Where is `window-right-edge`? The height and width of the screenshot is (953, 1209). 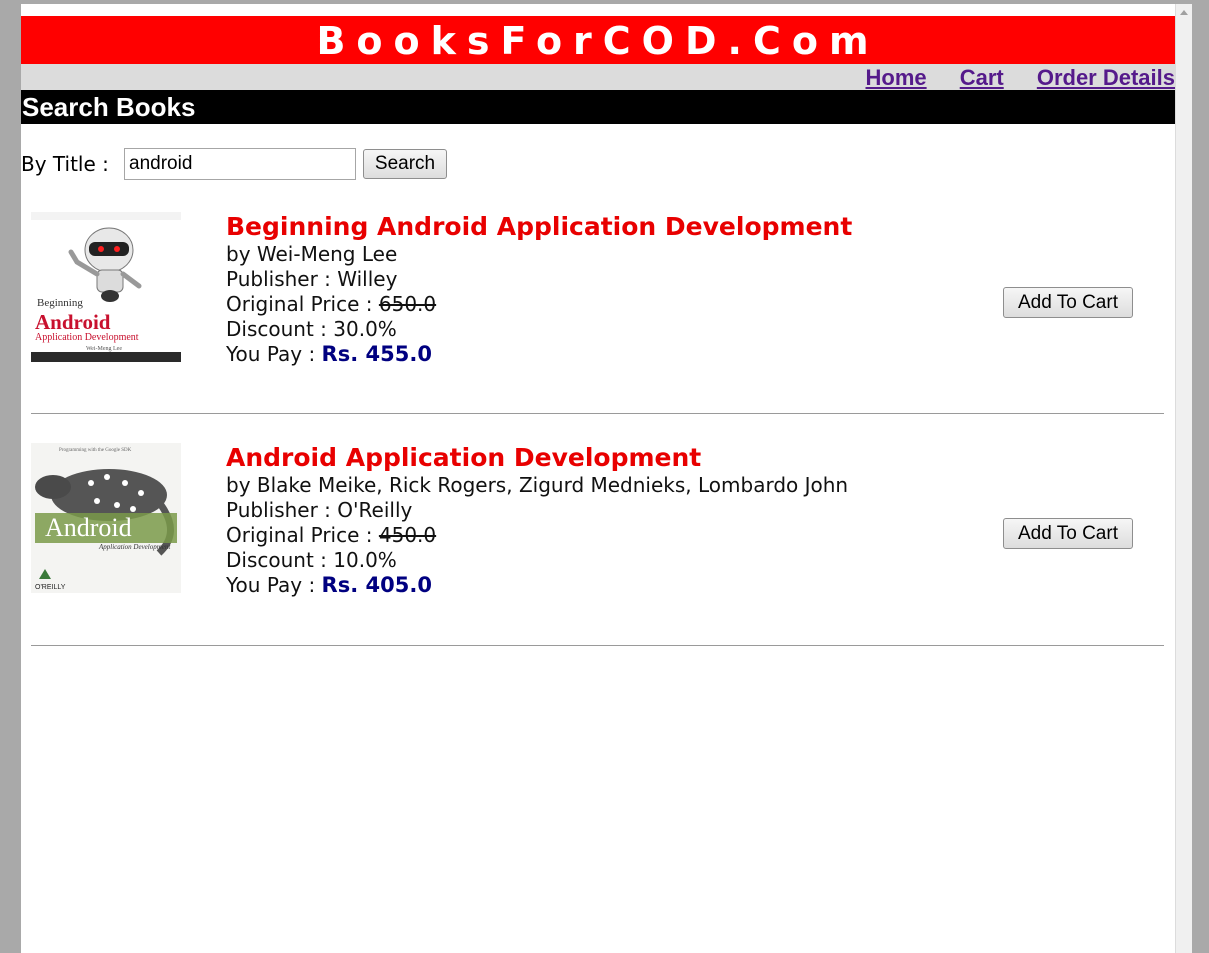
window-right-edge is located at coordinates (1200, 478).